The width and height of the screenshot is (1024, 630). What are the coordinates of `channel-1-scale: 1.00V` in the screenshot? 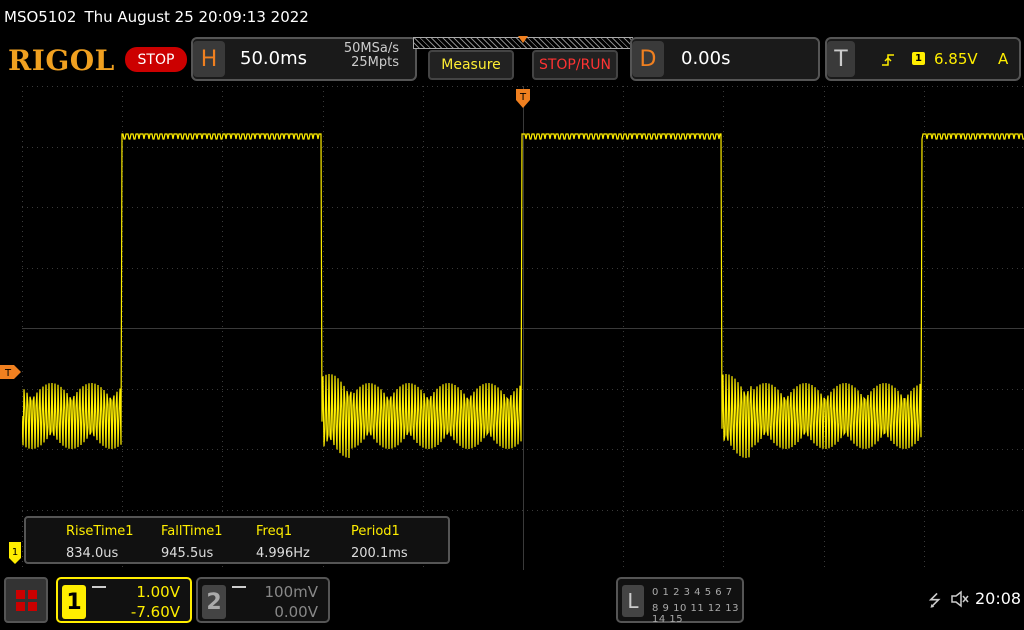 It's located at (158, 592).